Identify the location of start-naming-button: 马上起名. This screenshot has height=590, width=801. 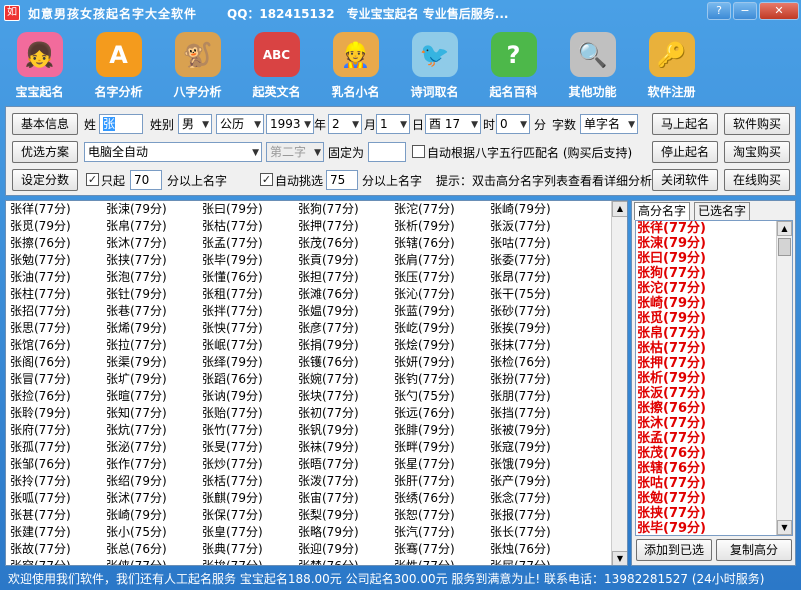
(685, 124).